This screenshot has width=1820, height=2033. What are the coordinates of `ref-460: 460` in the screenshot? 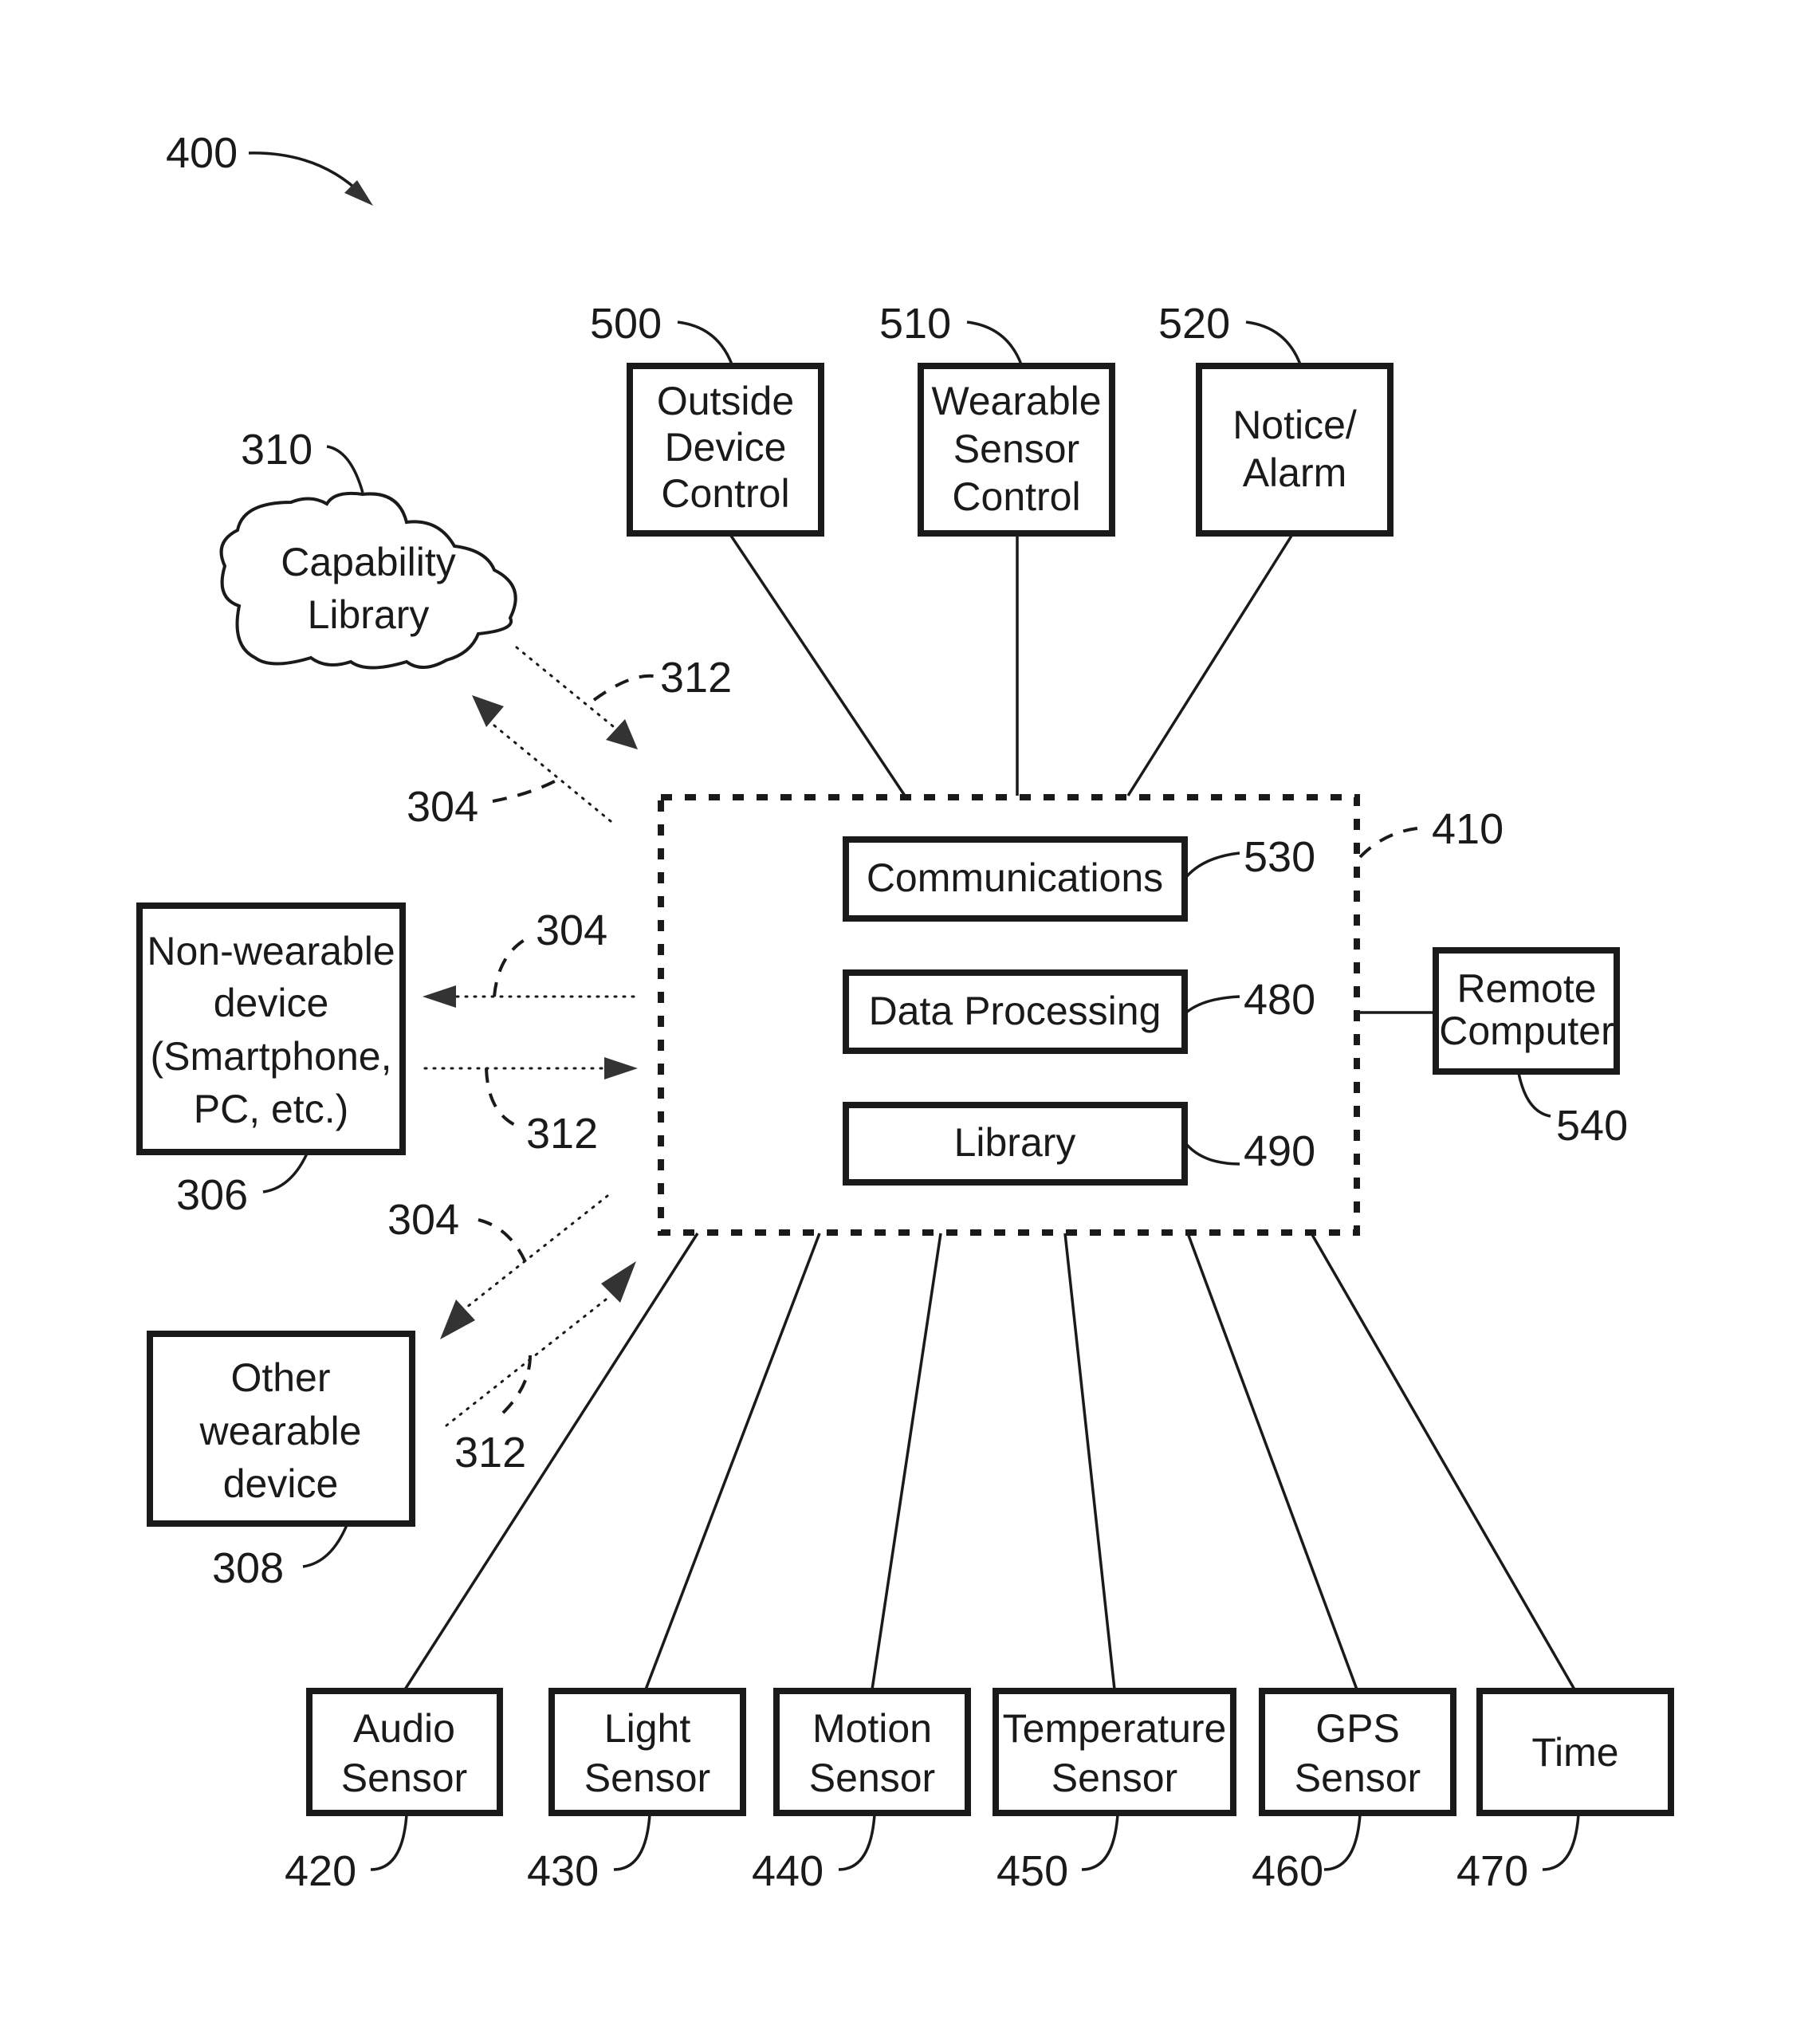 It's located at (1287, 1871).